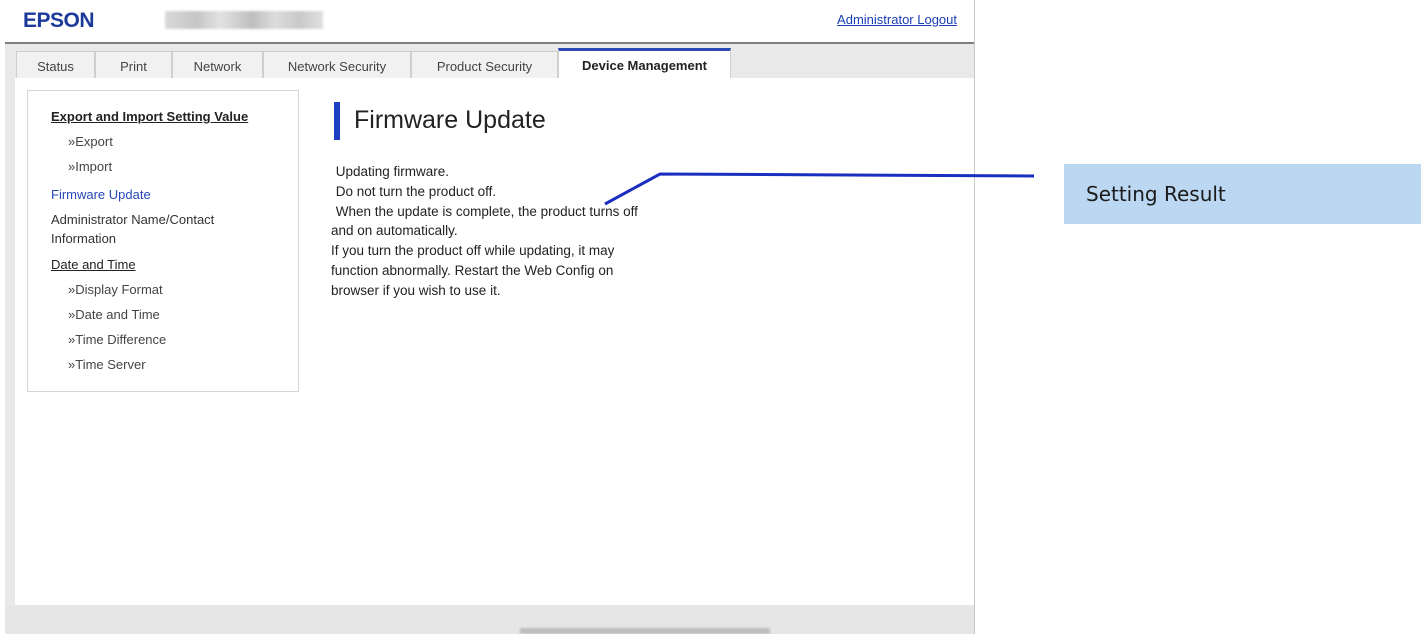  What do you see at coordinates (1242, 194) in the screenshot?
I see `callout-setting-result: Setting Result` at bounding box center [1242, 194].